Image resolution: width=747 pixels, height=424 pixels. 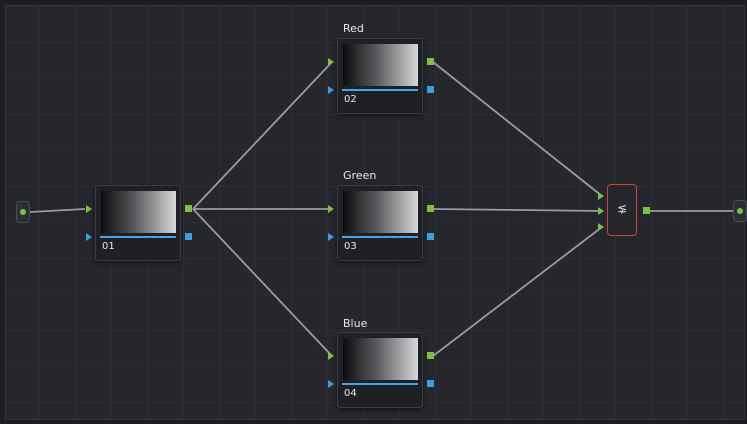 I want to click on node-01-key-input, so click(x=89, y=237).